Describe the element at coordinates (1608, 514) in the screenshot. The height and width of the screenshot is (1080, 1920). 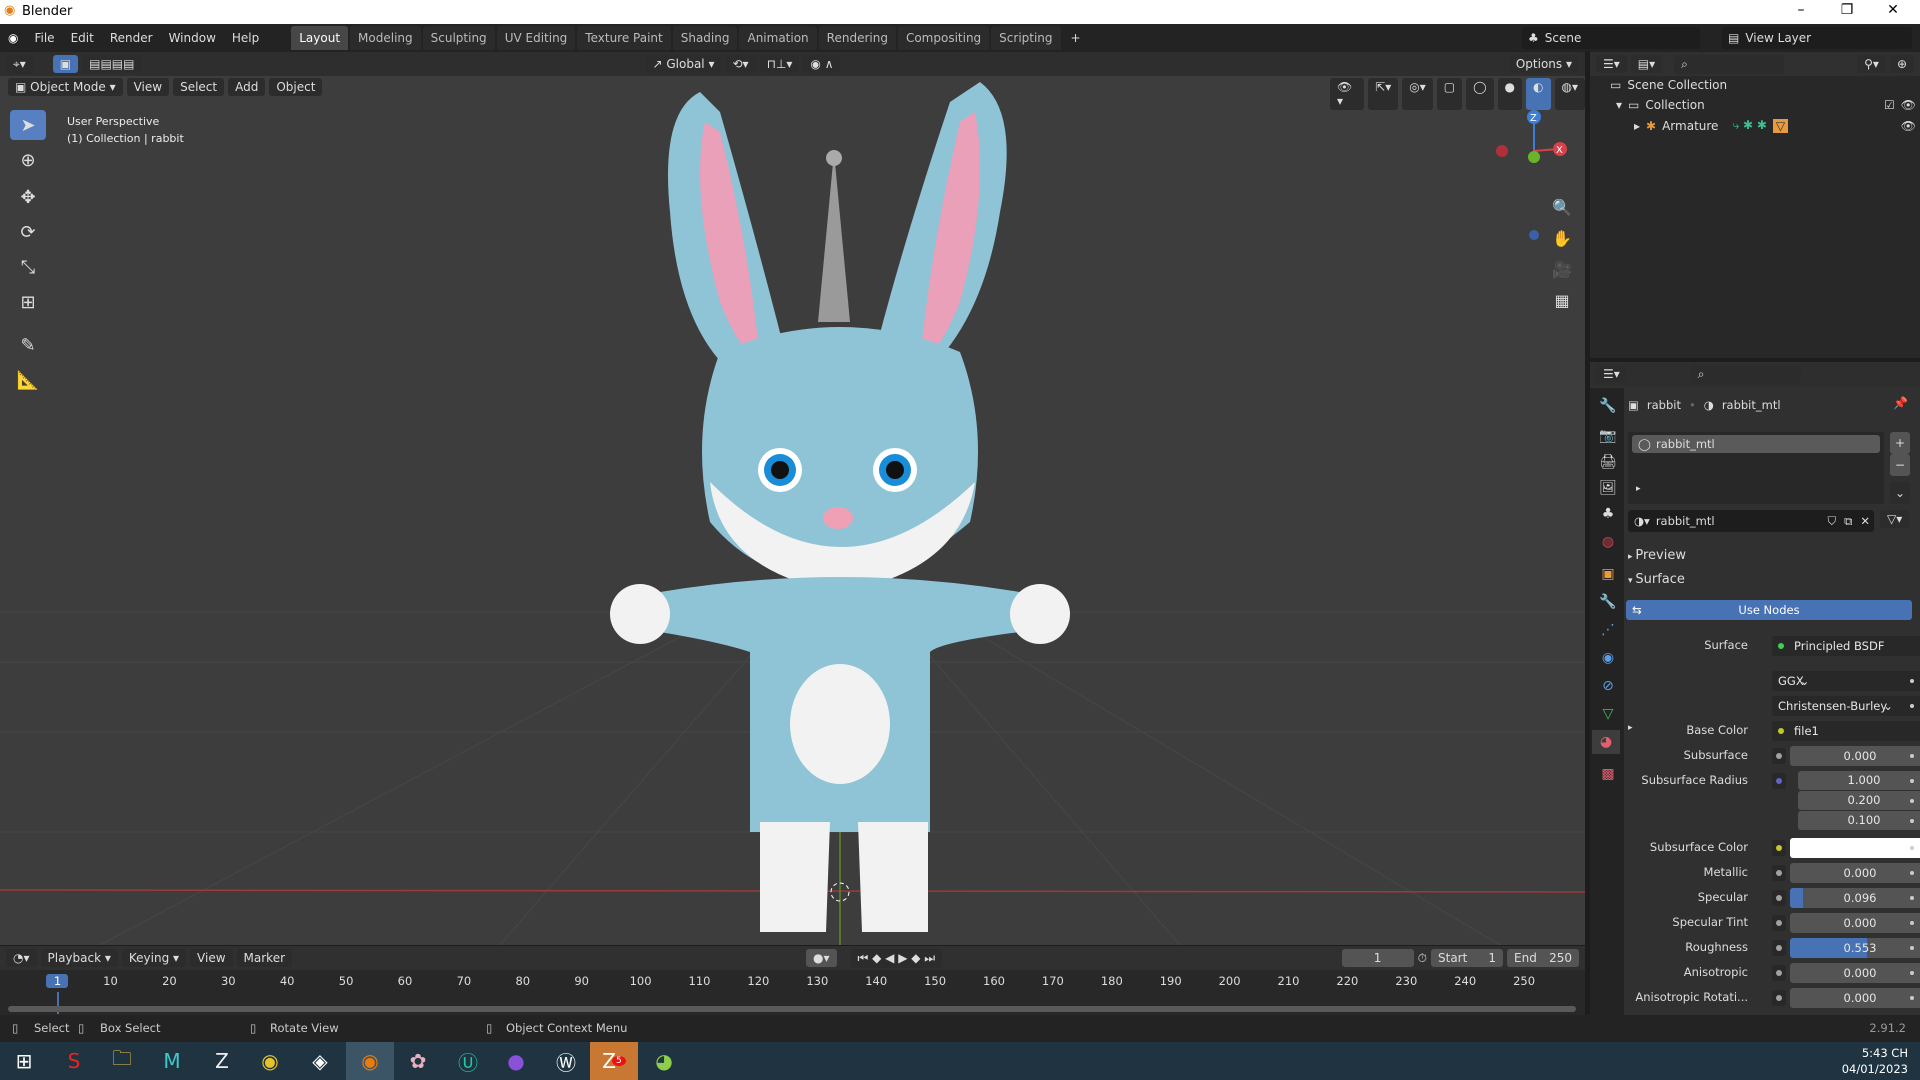
I see `tab-scene-icon: ♣` at that location.